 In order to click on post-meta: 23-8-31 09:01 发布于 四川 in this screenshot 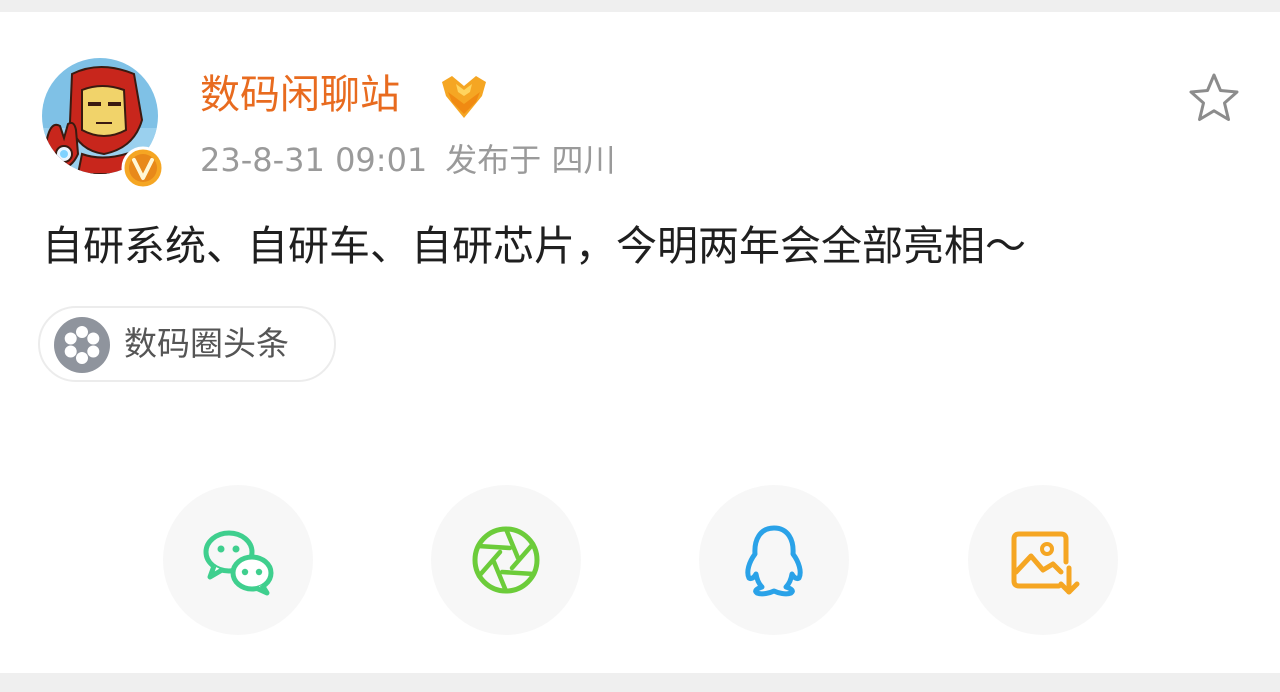, I will do `click(407, 160)`.